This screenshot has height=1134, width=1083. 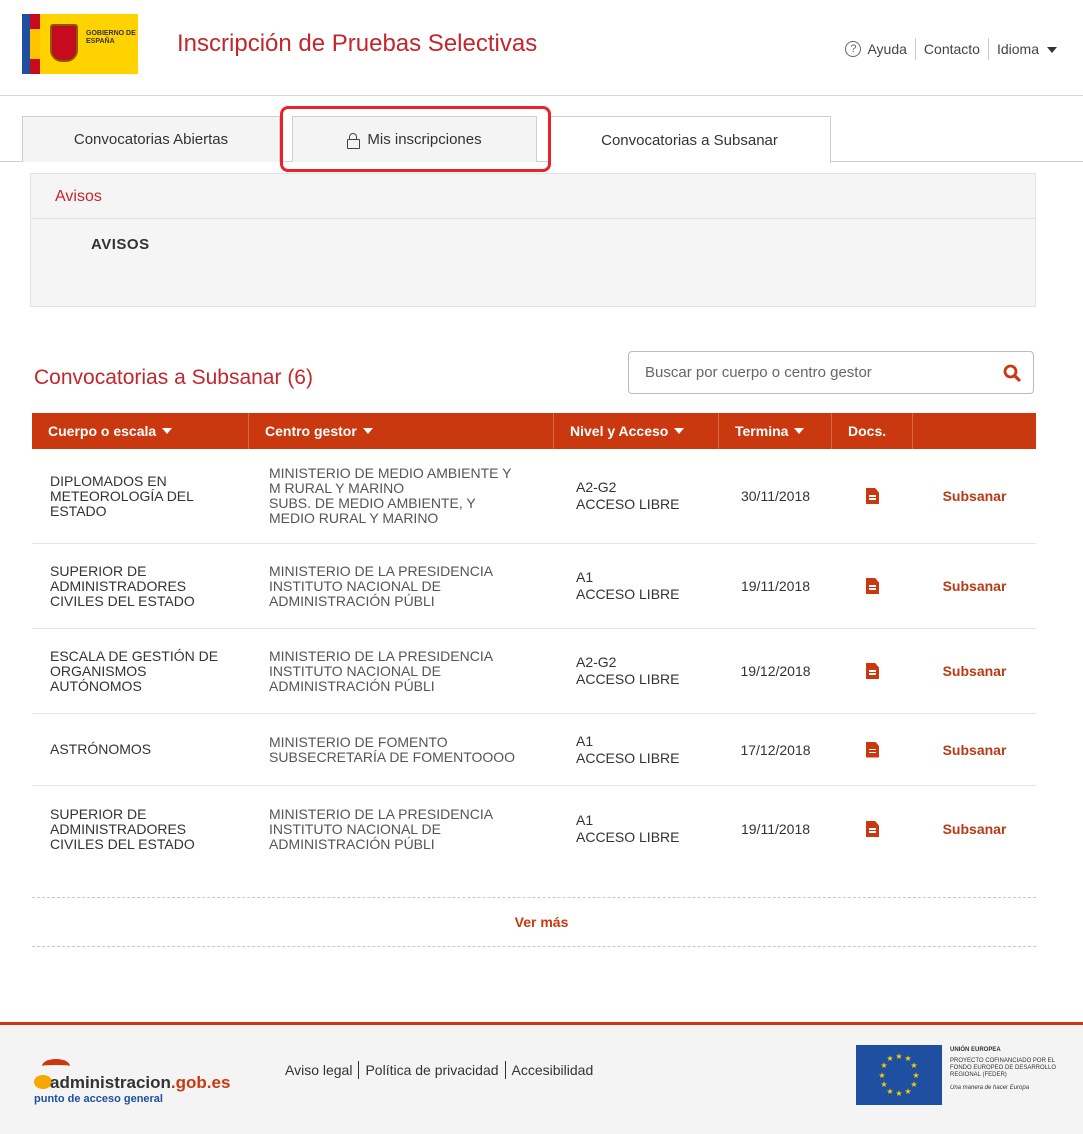 What do you see at coordinates (120, 244) in the screenshot?
I see `avisos-body: AVISOS` at bounding box center [120, 244].